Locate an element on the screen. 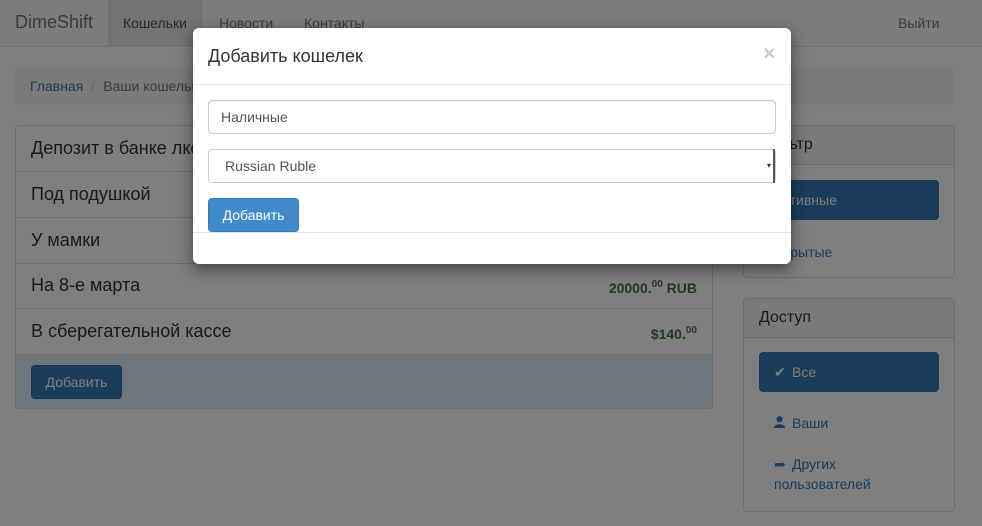 The width and height of the screenshot is (982, 526). dropdown-caret-icon: ▾ is located at coordinates (770, 166).